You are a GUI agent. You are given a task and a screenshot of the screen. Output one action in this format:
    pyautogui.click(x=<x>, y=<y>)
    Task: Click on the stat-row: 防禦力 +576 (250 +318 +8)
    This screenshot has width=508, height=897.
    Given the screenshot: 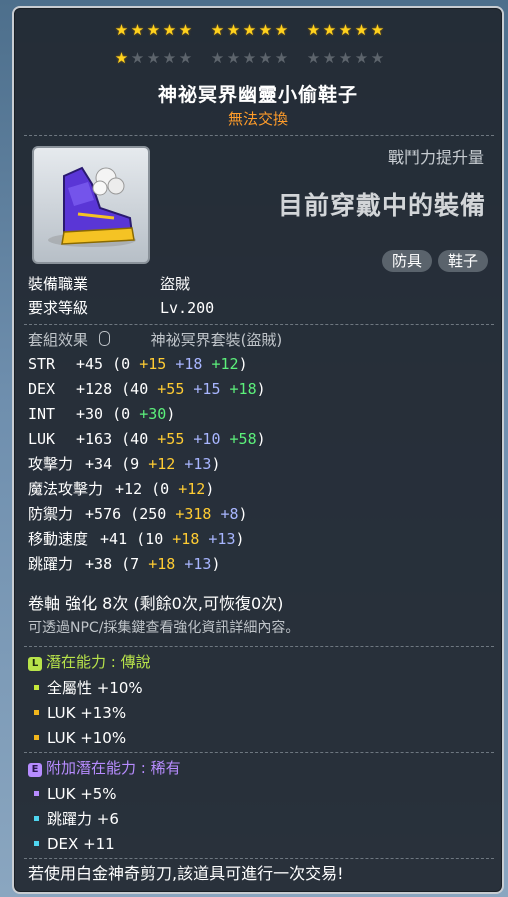 What is the action you would take?
    pyautogui.click(x=138, y=514)
    